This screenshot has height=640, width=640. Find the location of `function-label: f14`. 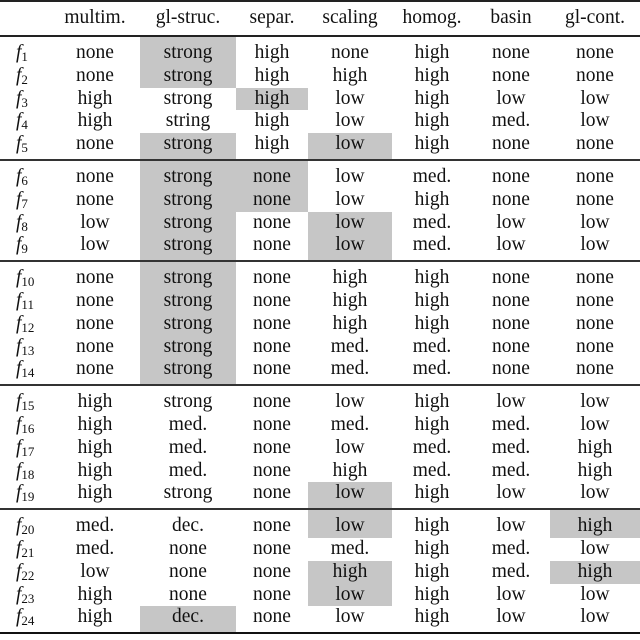

function-label: f14 is located at coordinates (25, 371).